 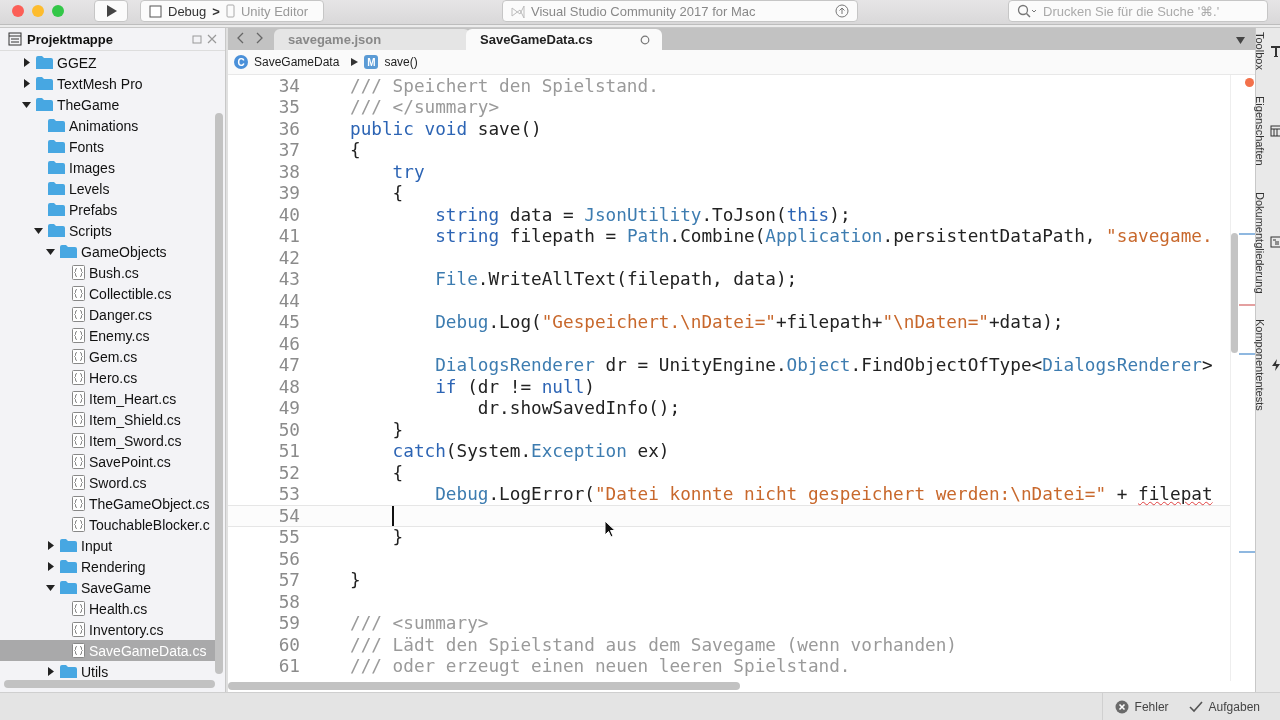 I want to click on line-number: 58, so click(x=288, y=601).